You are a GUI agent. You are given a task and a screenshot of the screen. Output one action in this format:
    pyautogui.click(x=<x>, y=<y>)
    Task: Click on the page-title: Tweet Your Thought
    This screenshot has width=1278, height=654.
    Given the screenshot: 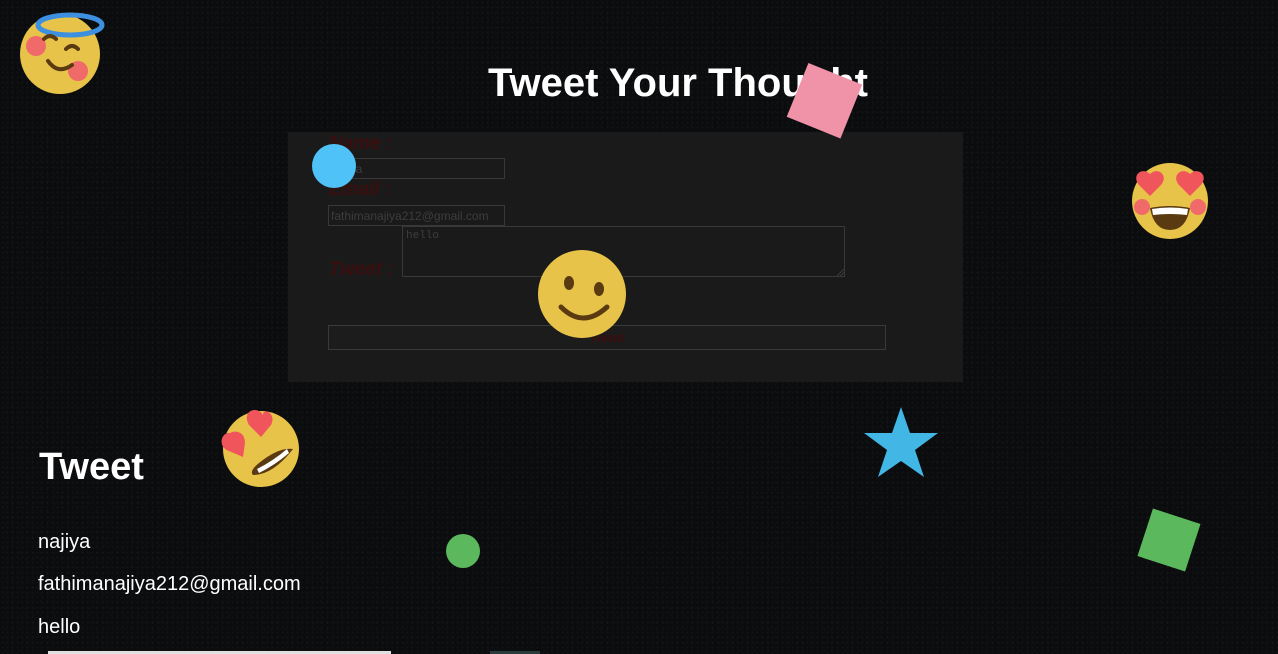 What is the action you would take?
    pyautogui.click(x=678, y=83)
    